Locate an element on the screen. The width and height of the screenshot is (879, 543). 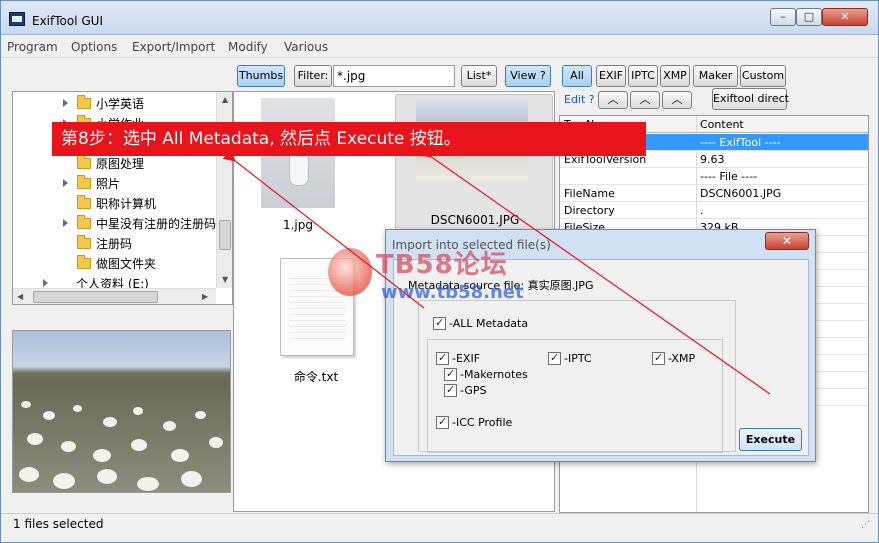
edit-link: Edit ? is located at coordinates (579, 99).